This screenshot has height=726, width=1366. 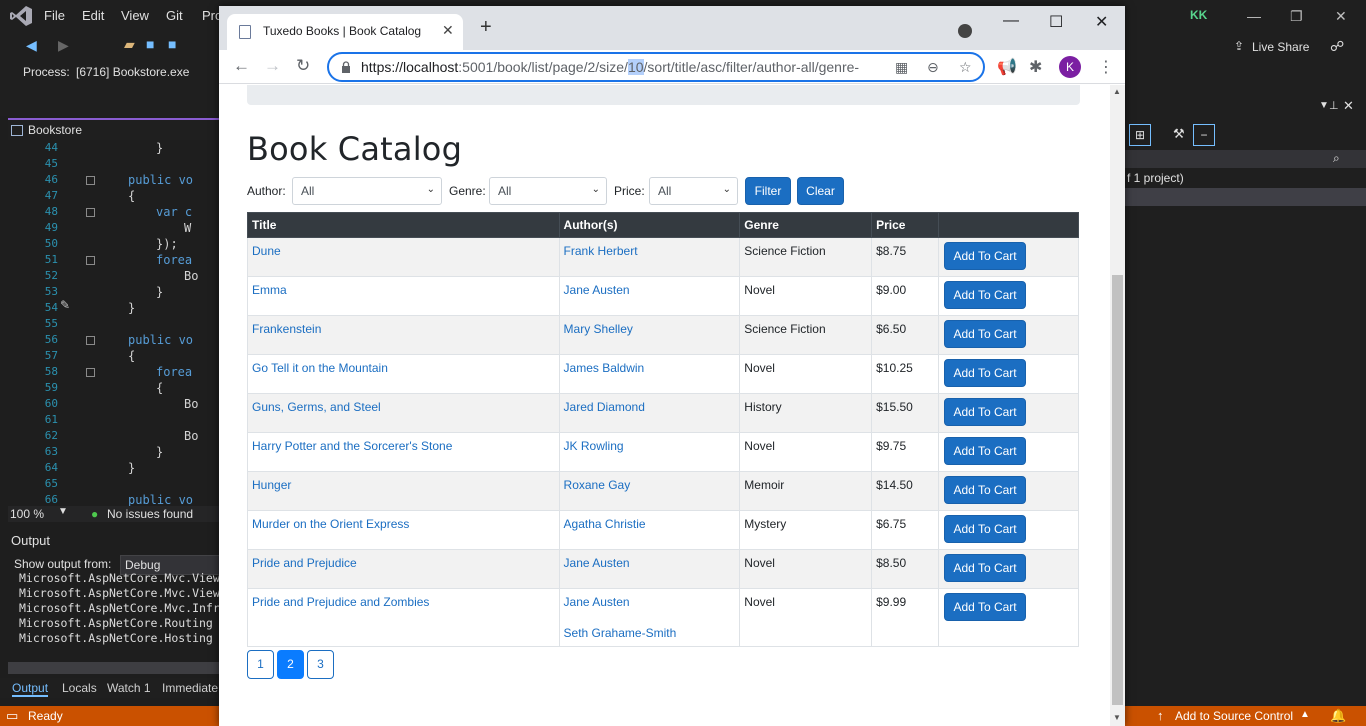 What do you see at coordinates (63, 511) in the screenshot?
I see `zoom-dropdown-icon: ▼` at bounding box center [63, 511].